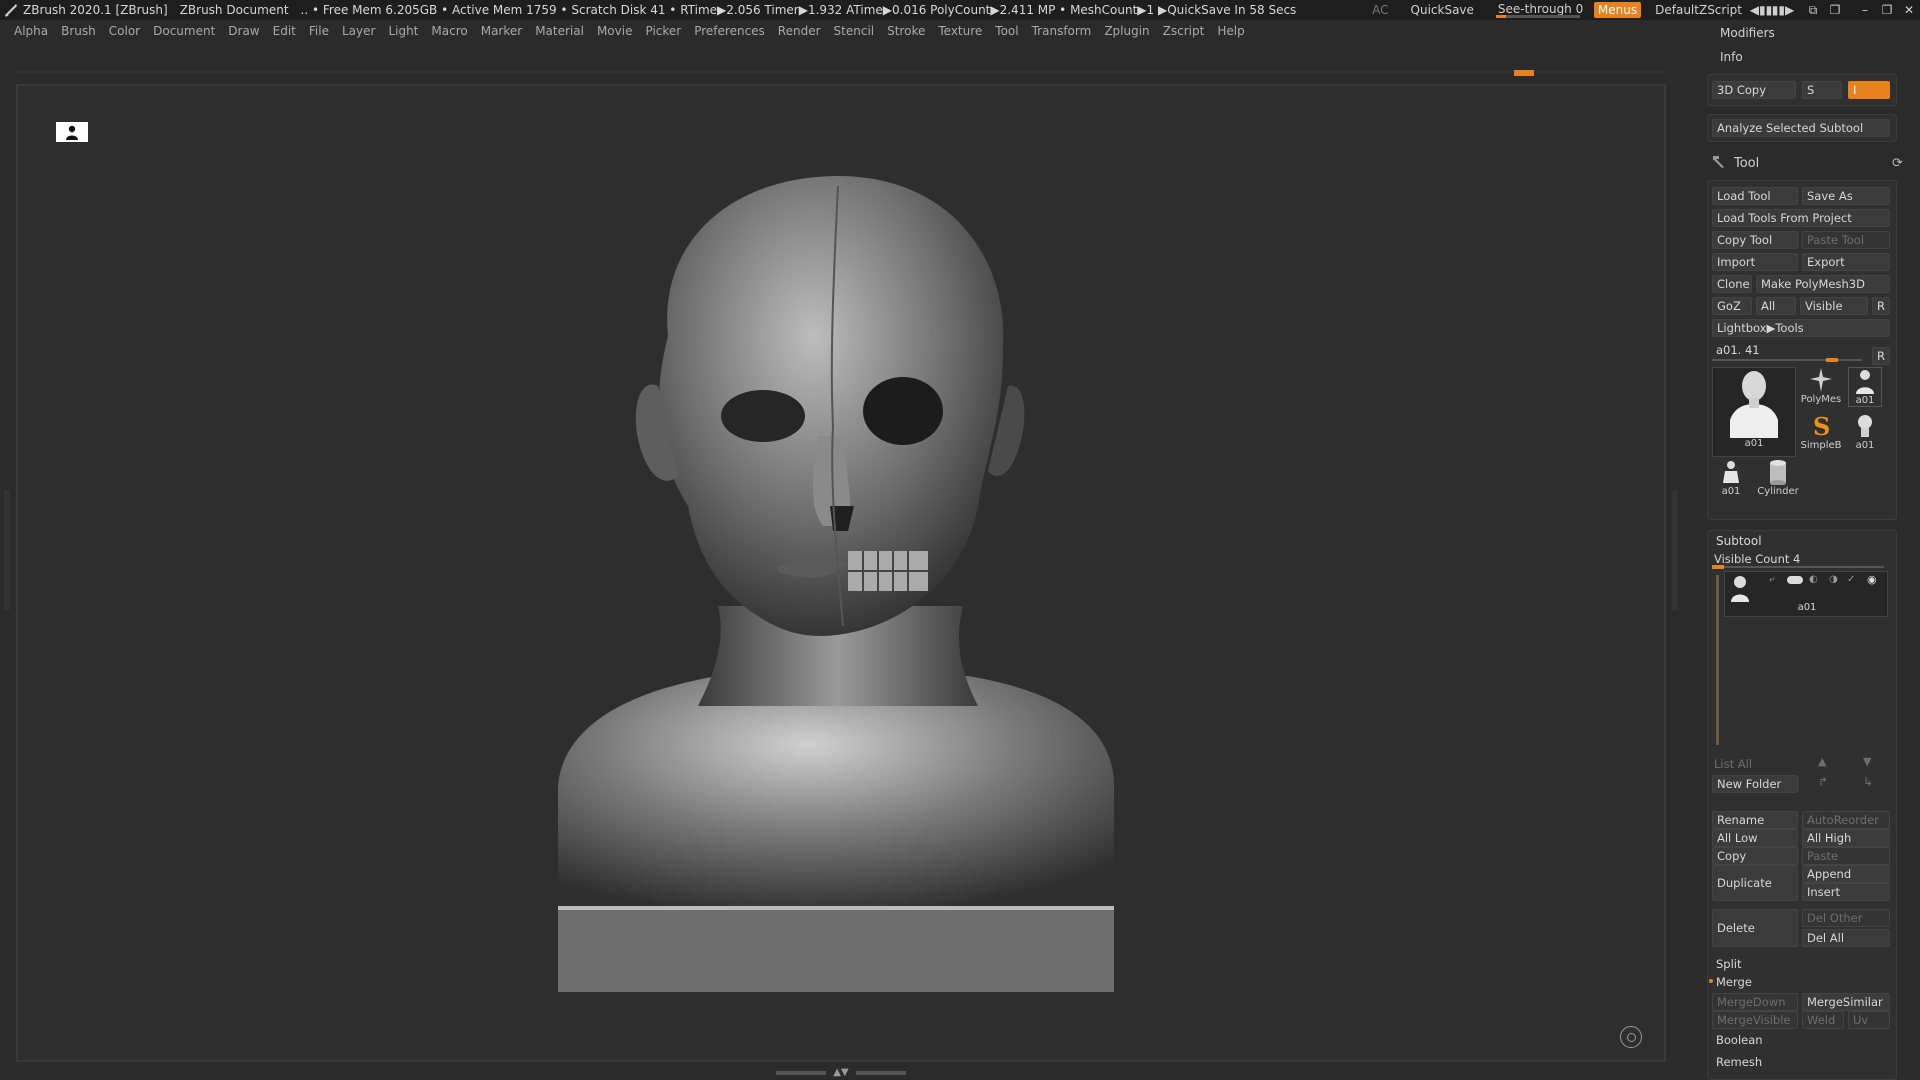 The height and width of the screenshot is (1080, 1920). I want to click on menus-toggle-button: Menus, so click(1617, 10).